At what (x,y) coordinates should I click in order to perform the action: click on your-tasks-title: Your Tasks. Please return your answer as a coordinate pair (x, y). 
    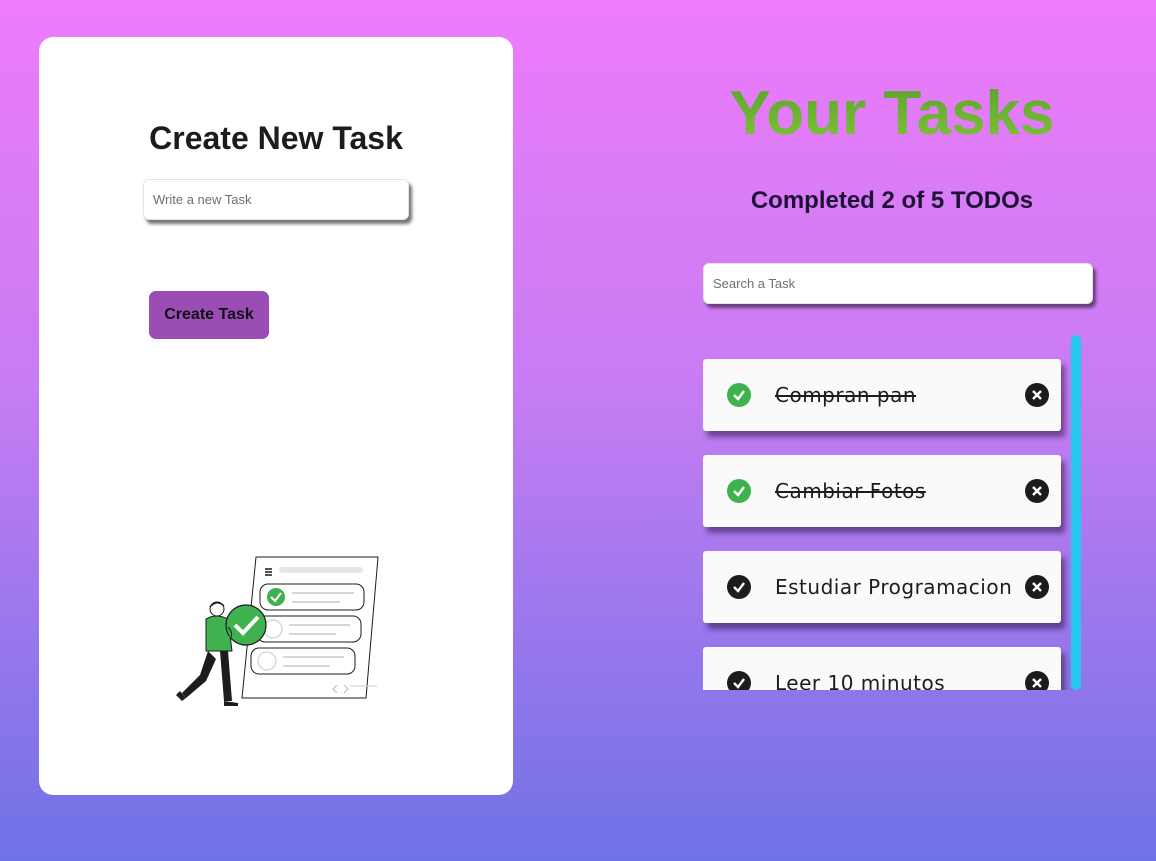
    Looking at the image, I should click on (892, 113).